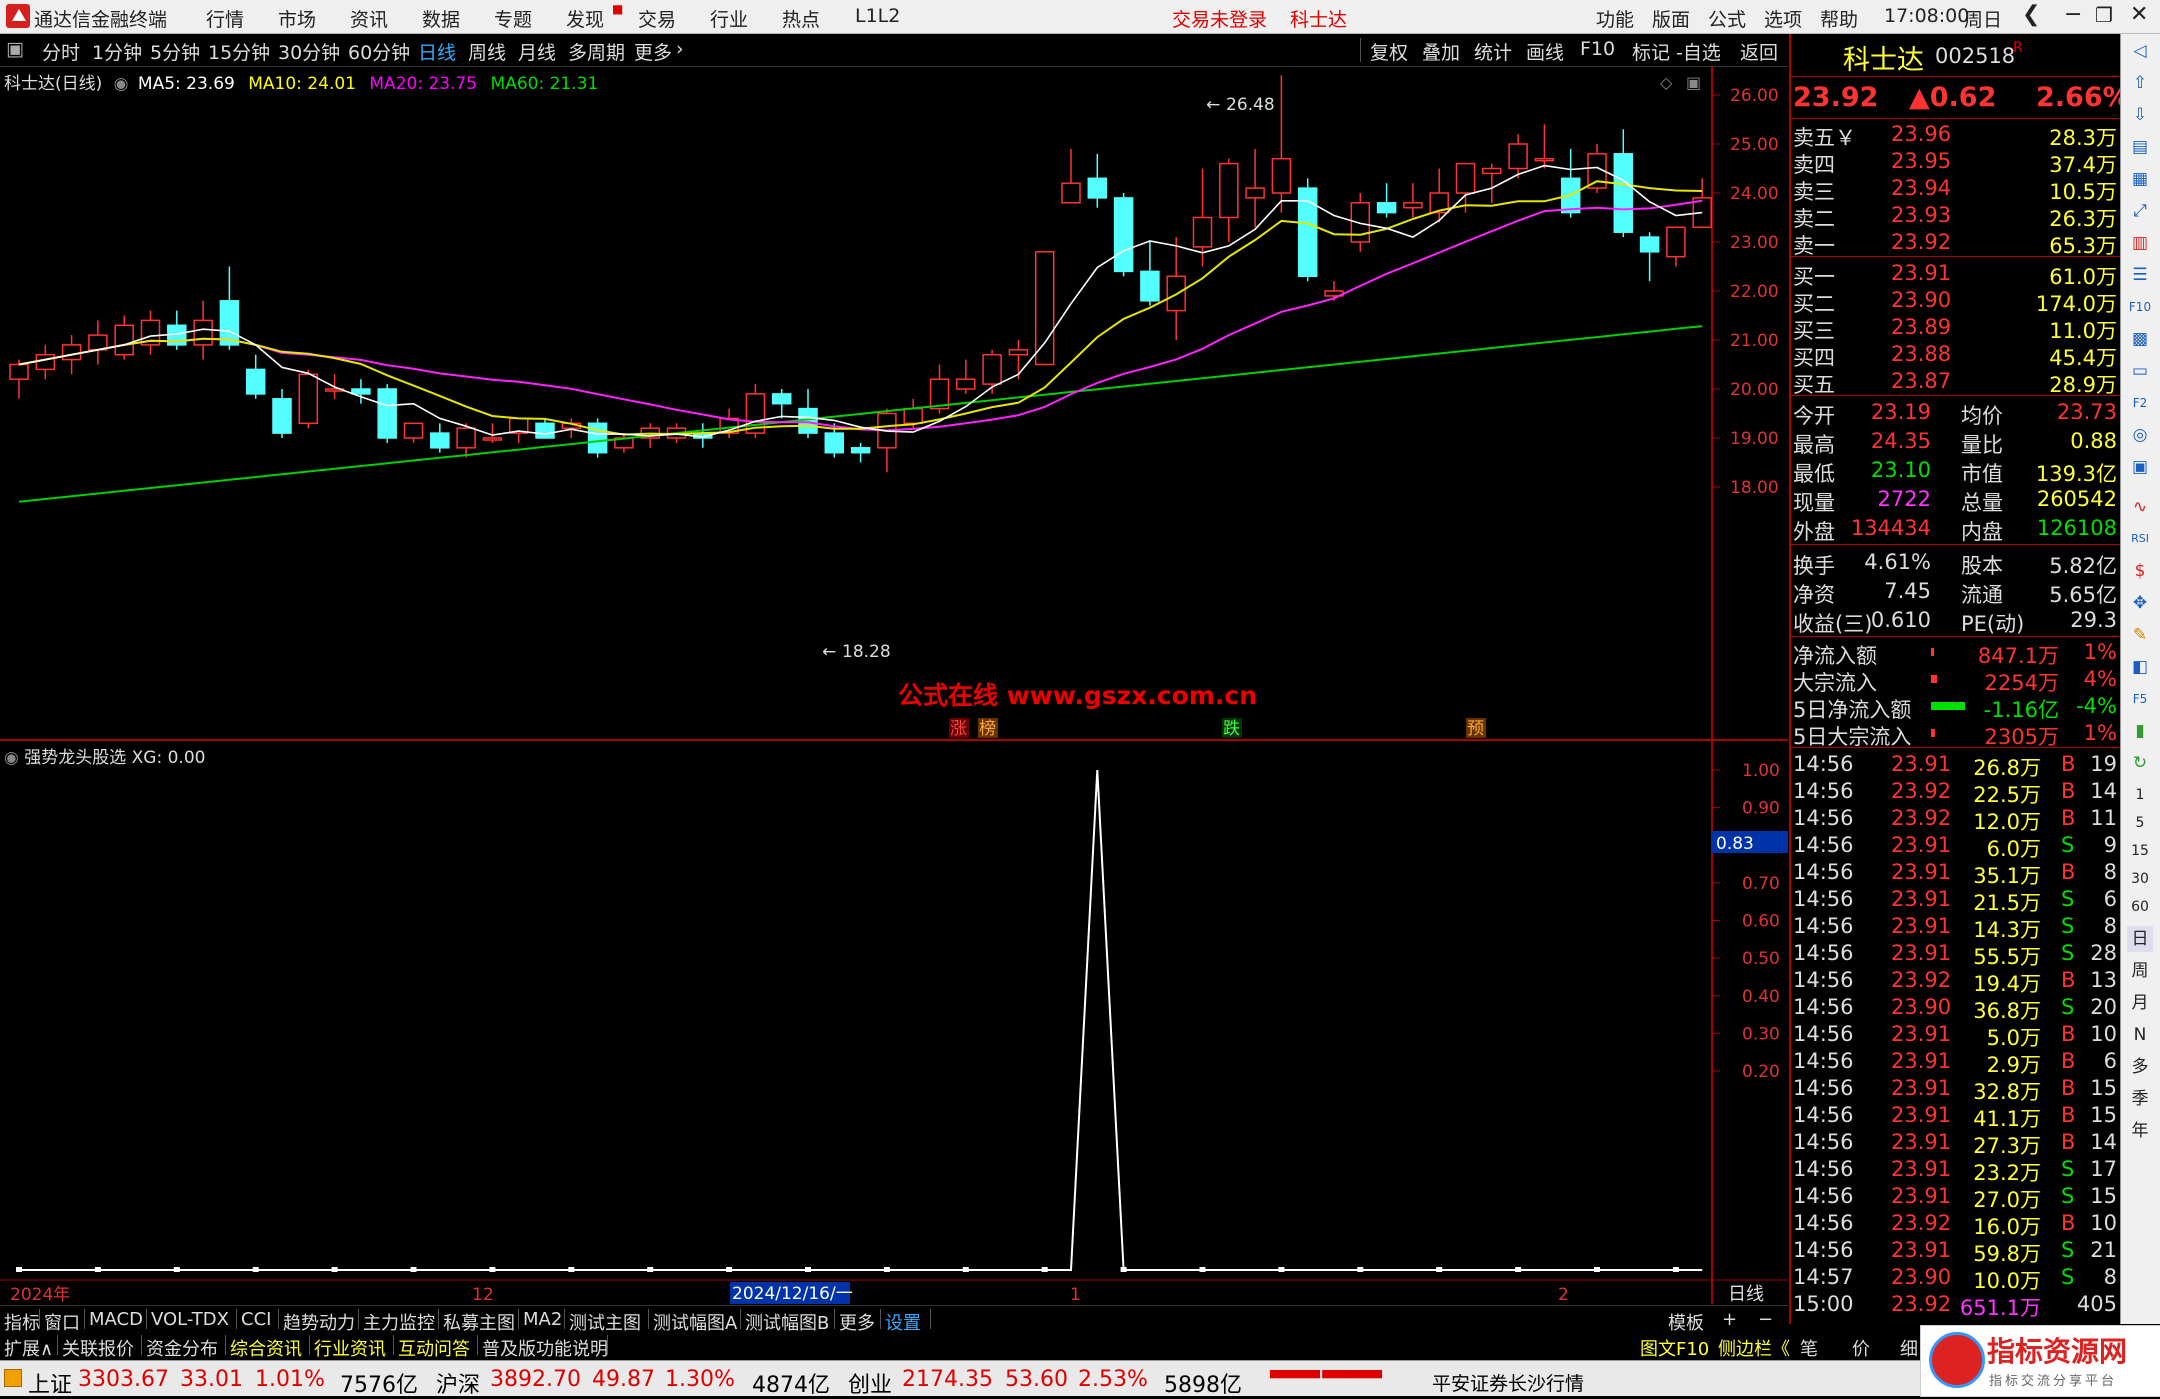  What do you see at coordinates (458, 1383) in the screenshot?
I see `index-hs-name: 沪深` at bounding box center [458, 1383].